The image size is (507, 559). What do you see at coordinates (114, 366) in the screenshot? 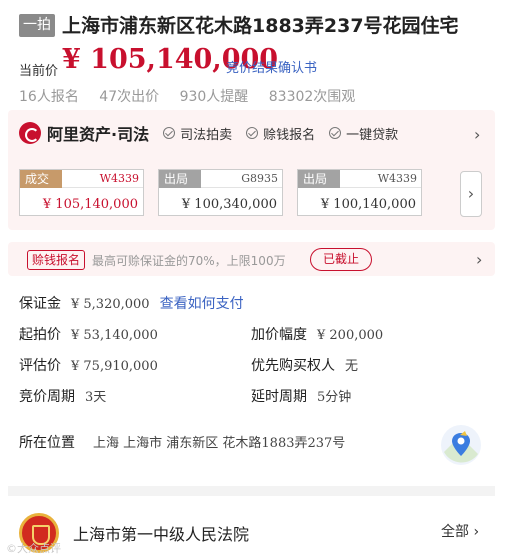
I see `appraisal-value: ¥ 75,910,000` at bounding box center [114, 366].